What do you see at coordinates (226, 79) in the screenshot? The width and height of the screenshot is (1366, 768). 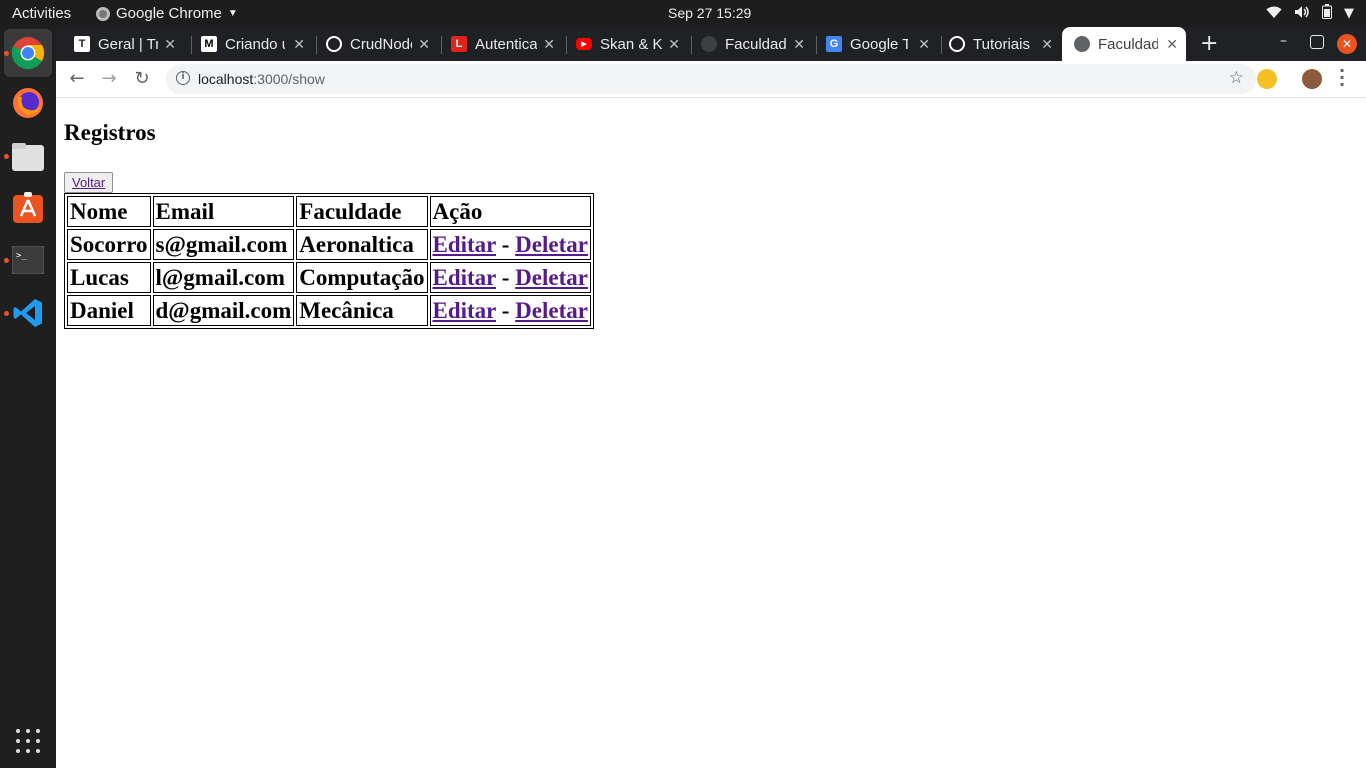 I see `url-host: localhost` at bounding box center [226, 79].